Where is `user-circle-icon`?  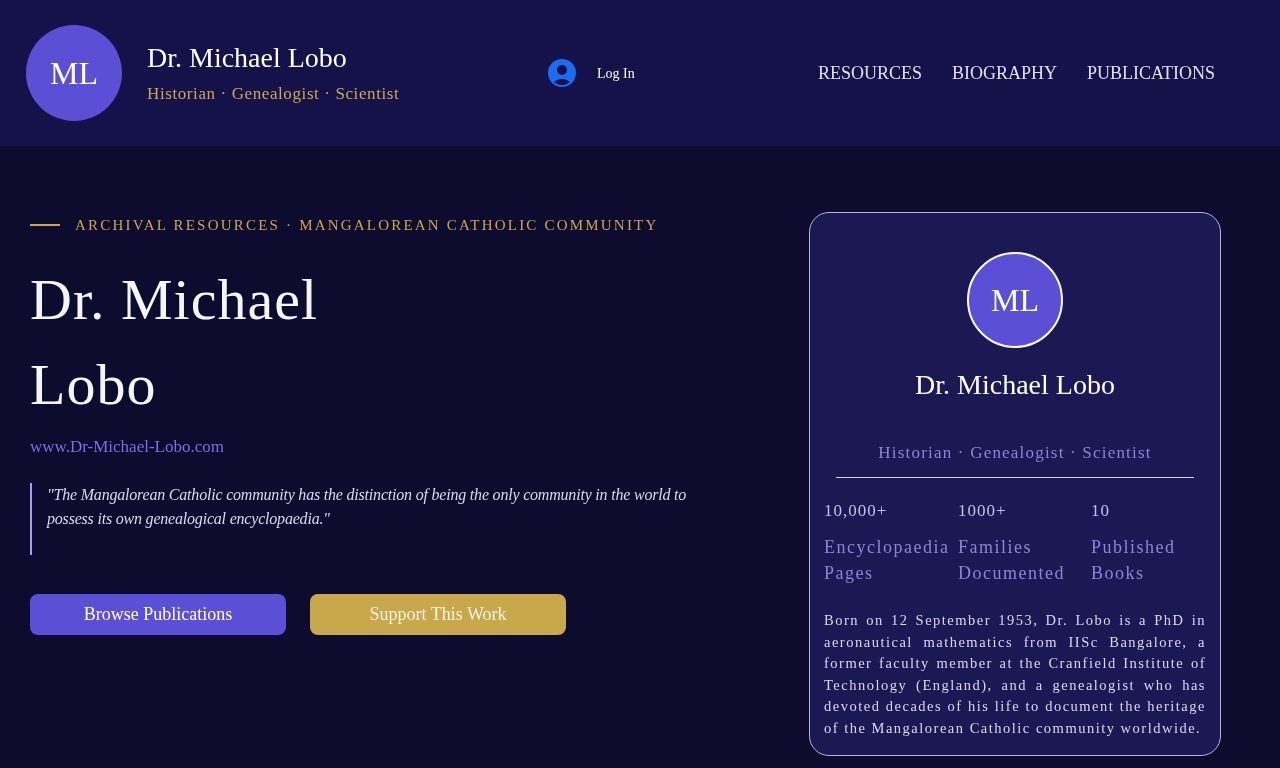 user-circle-icon is located at coordinates (562, 73).